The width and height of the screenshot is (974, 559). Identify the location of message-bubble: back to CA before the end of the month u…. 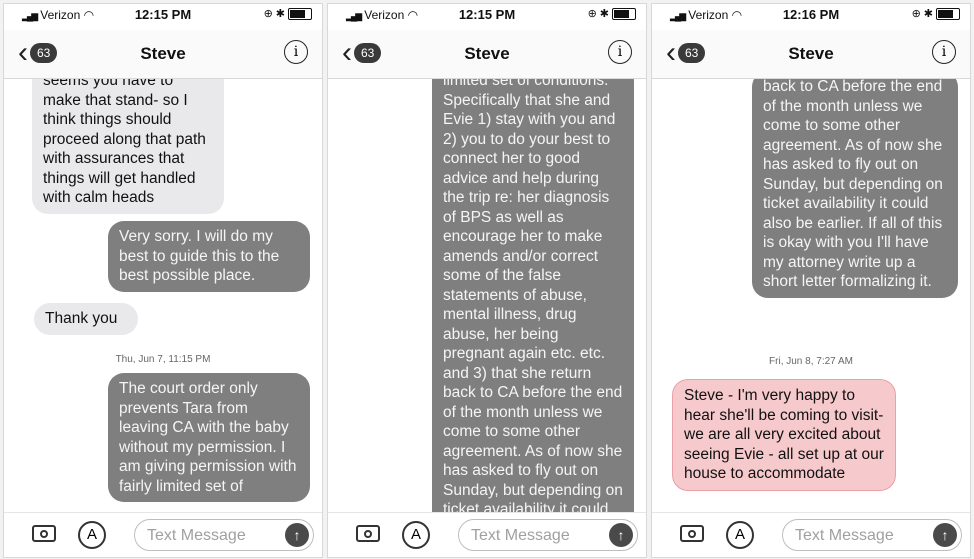
(855, 188).